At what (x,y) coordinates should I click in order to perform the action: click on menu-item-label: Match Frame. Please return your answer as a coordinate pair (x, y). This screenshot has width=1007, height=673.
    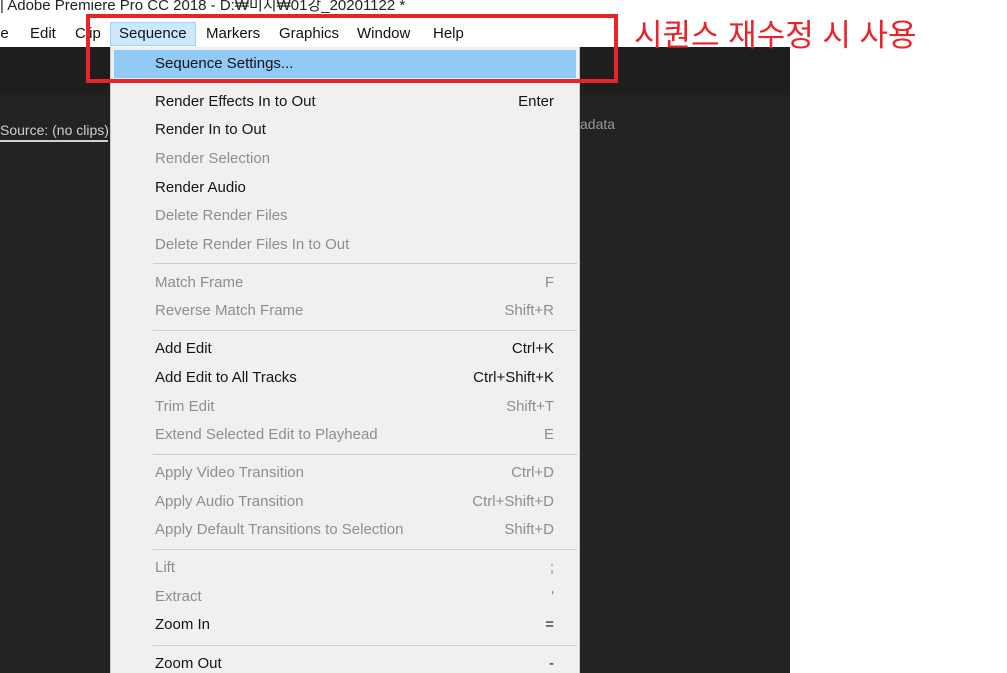
    Looking at the image, I should click on (199, 282).